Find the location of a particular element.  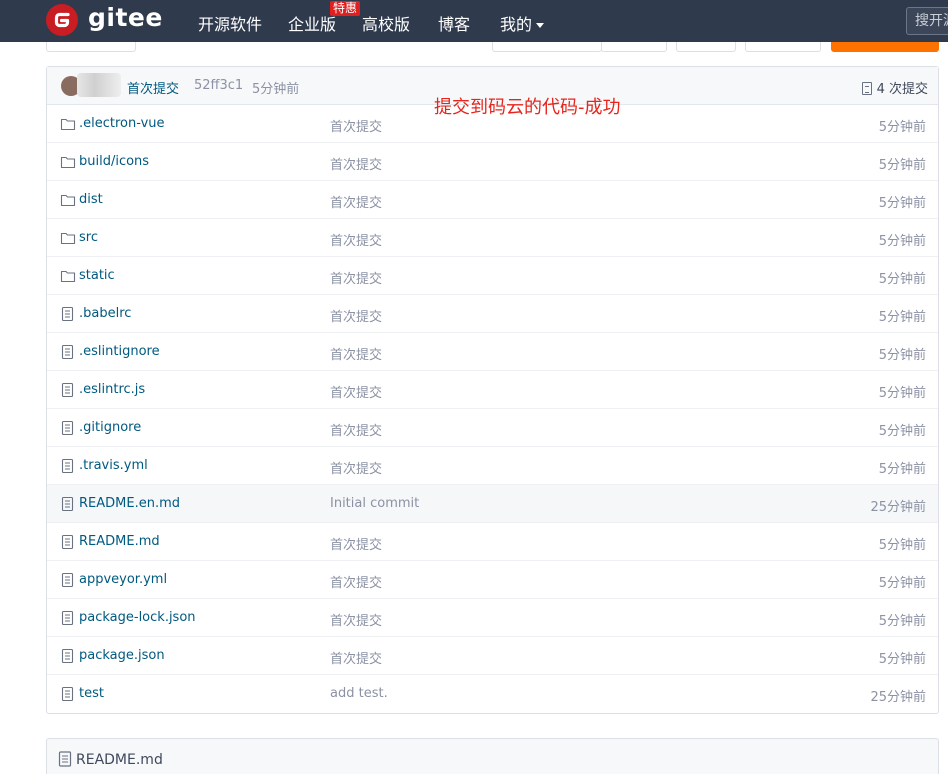

file-row: build/icons 首次提交 5分钟前 is located at coordinates (492, 162).